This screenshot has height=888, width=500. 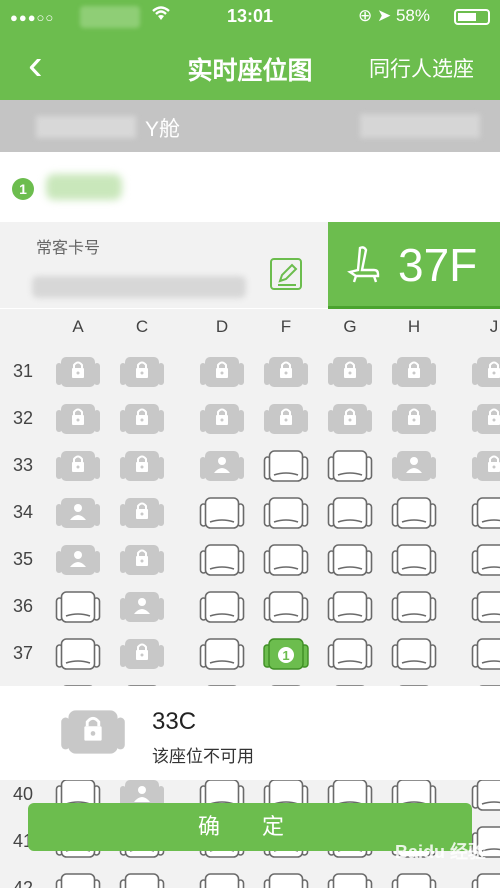 What do you see at coordinates (142, 466) in the screenshot?
I see `seat-33C-locked` at bounding box center [142, 466].